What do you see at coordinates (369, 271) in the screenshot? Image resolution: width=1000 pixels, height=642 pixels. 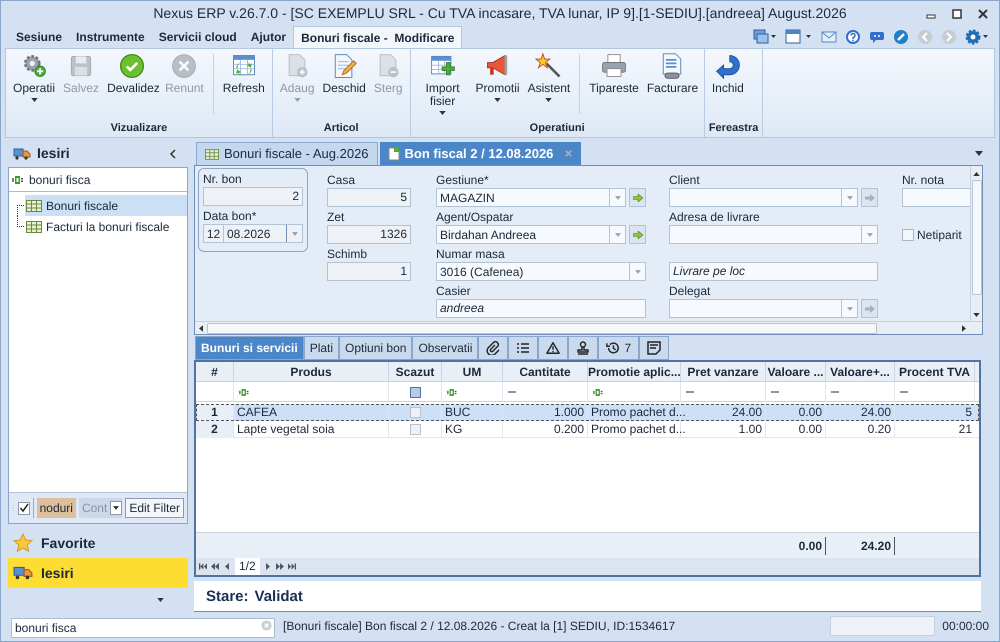 I see `number-field: 1` at bounding box center [369, 271].